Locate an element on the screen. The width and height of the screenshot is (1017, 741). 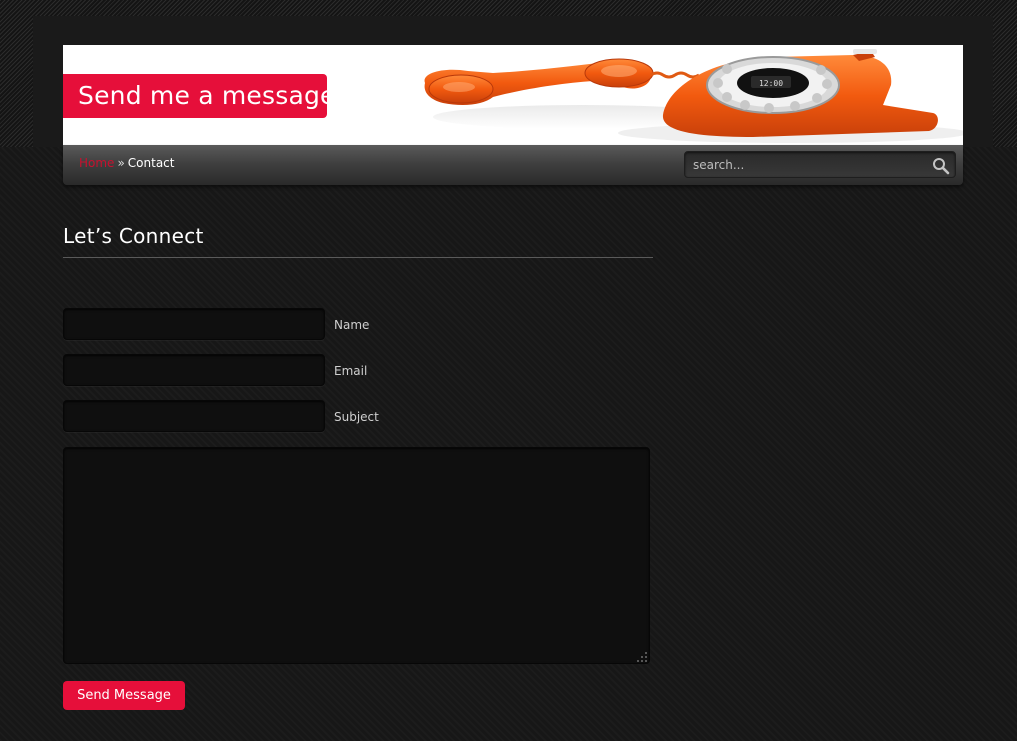
header-banner: Send me a message 12:00 is located at coordinates (513, 95).